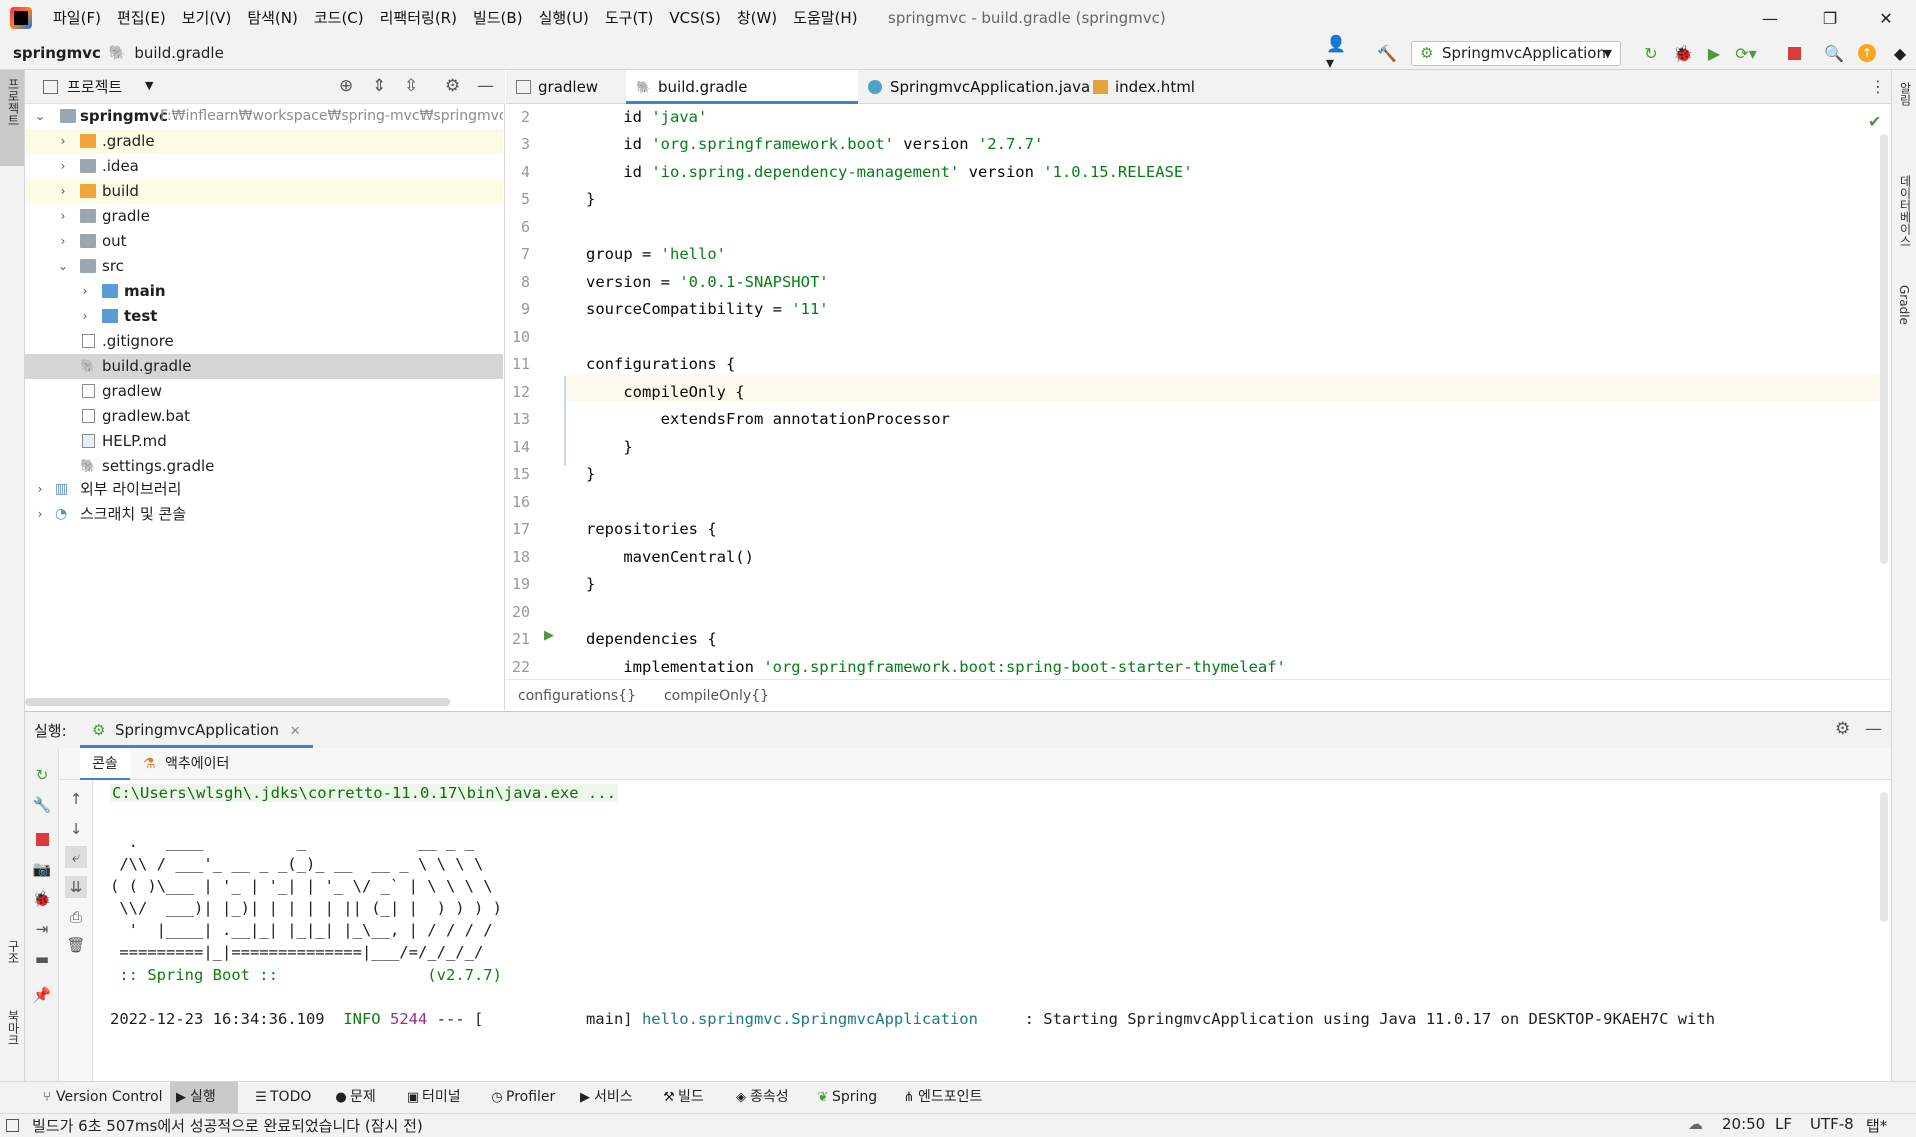 The height and width of the screenshot is (1137, 1916). What do you see at coordinates (1148, 87) in the screenshot?
I see `tab-index-html: index.html` at bounding box center [1148, 87].